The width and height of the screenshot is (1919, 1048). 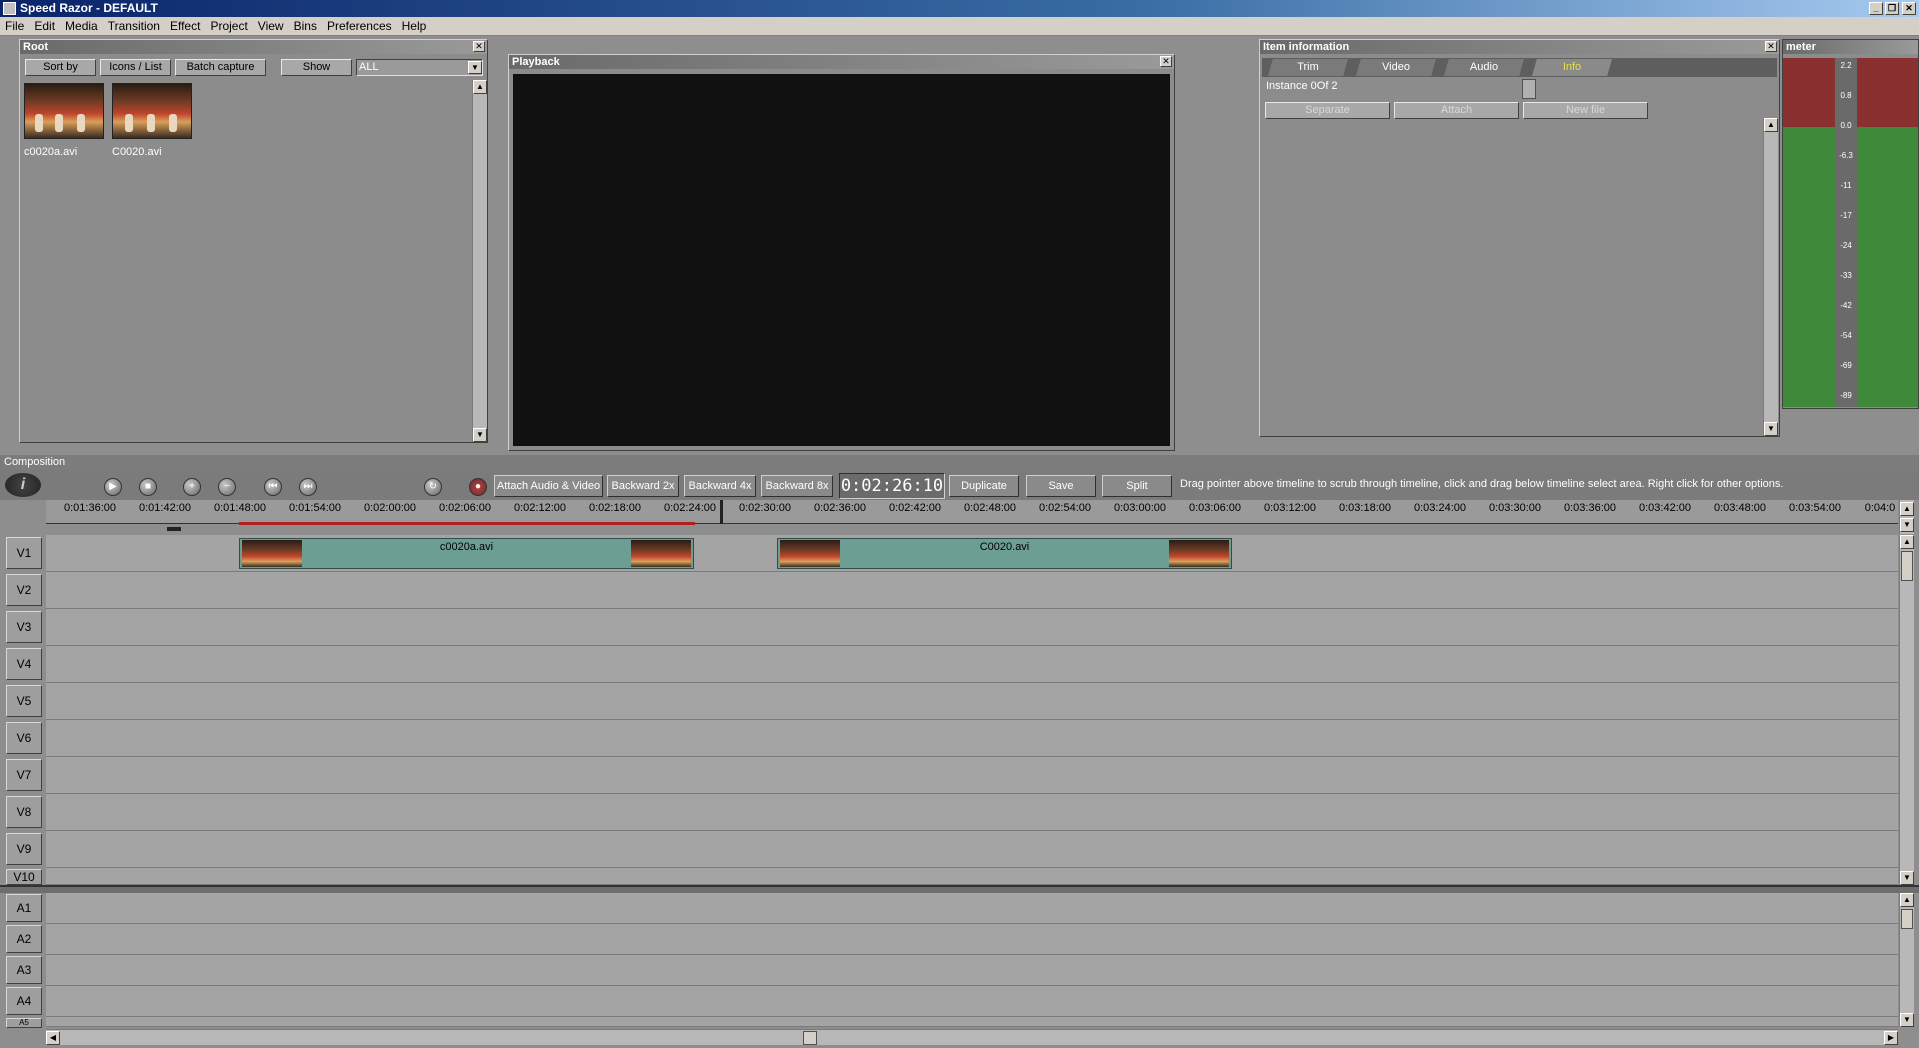 What do you see at coordinates (359, 26) in the screenshot?
I see `menu-preferences: Preferences` at bounding box center [359, 26].